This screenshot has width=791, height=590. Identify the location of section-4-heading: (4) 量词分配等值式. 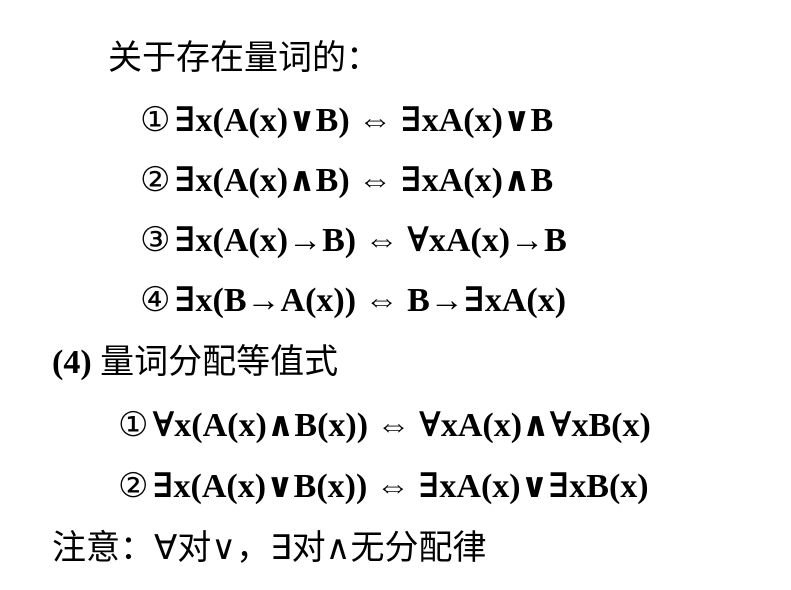
(195, 362).